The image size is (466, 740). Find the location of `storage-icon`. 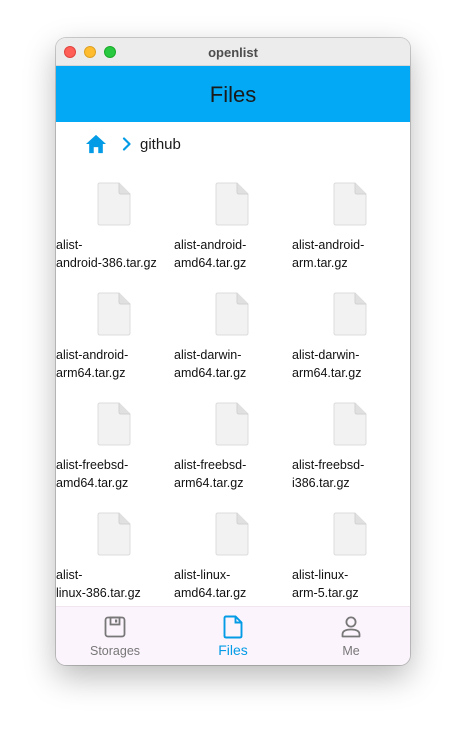

storage-icon is located at coordinates (115, 627).